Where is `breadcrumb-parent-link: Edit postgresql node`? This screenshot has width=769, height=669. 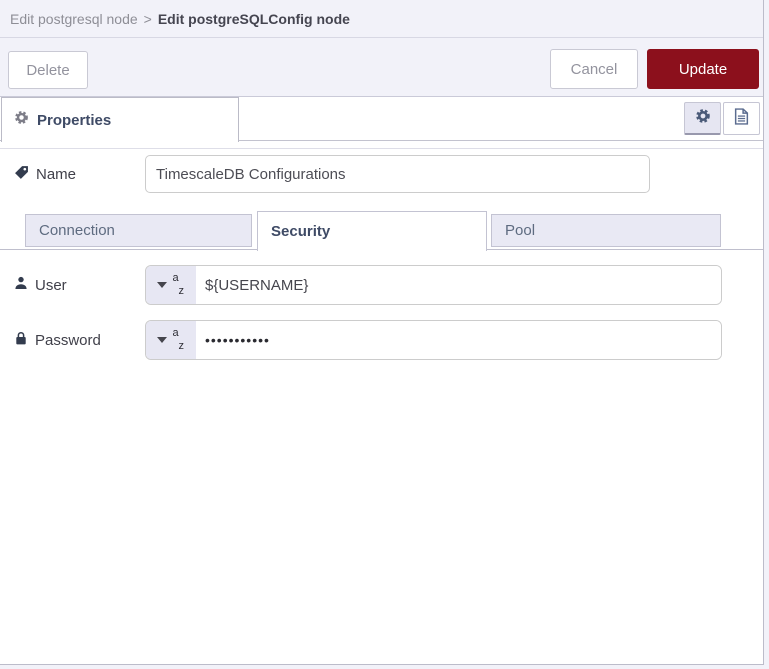 breadcrumb-parent-link: Edit postgresql node is located at coordinates (74, 19).